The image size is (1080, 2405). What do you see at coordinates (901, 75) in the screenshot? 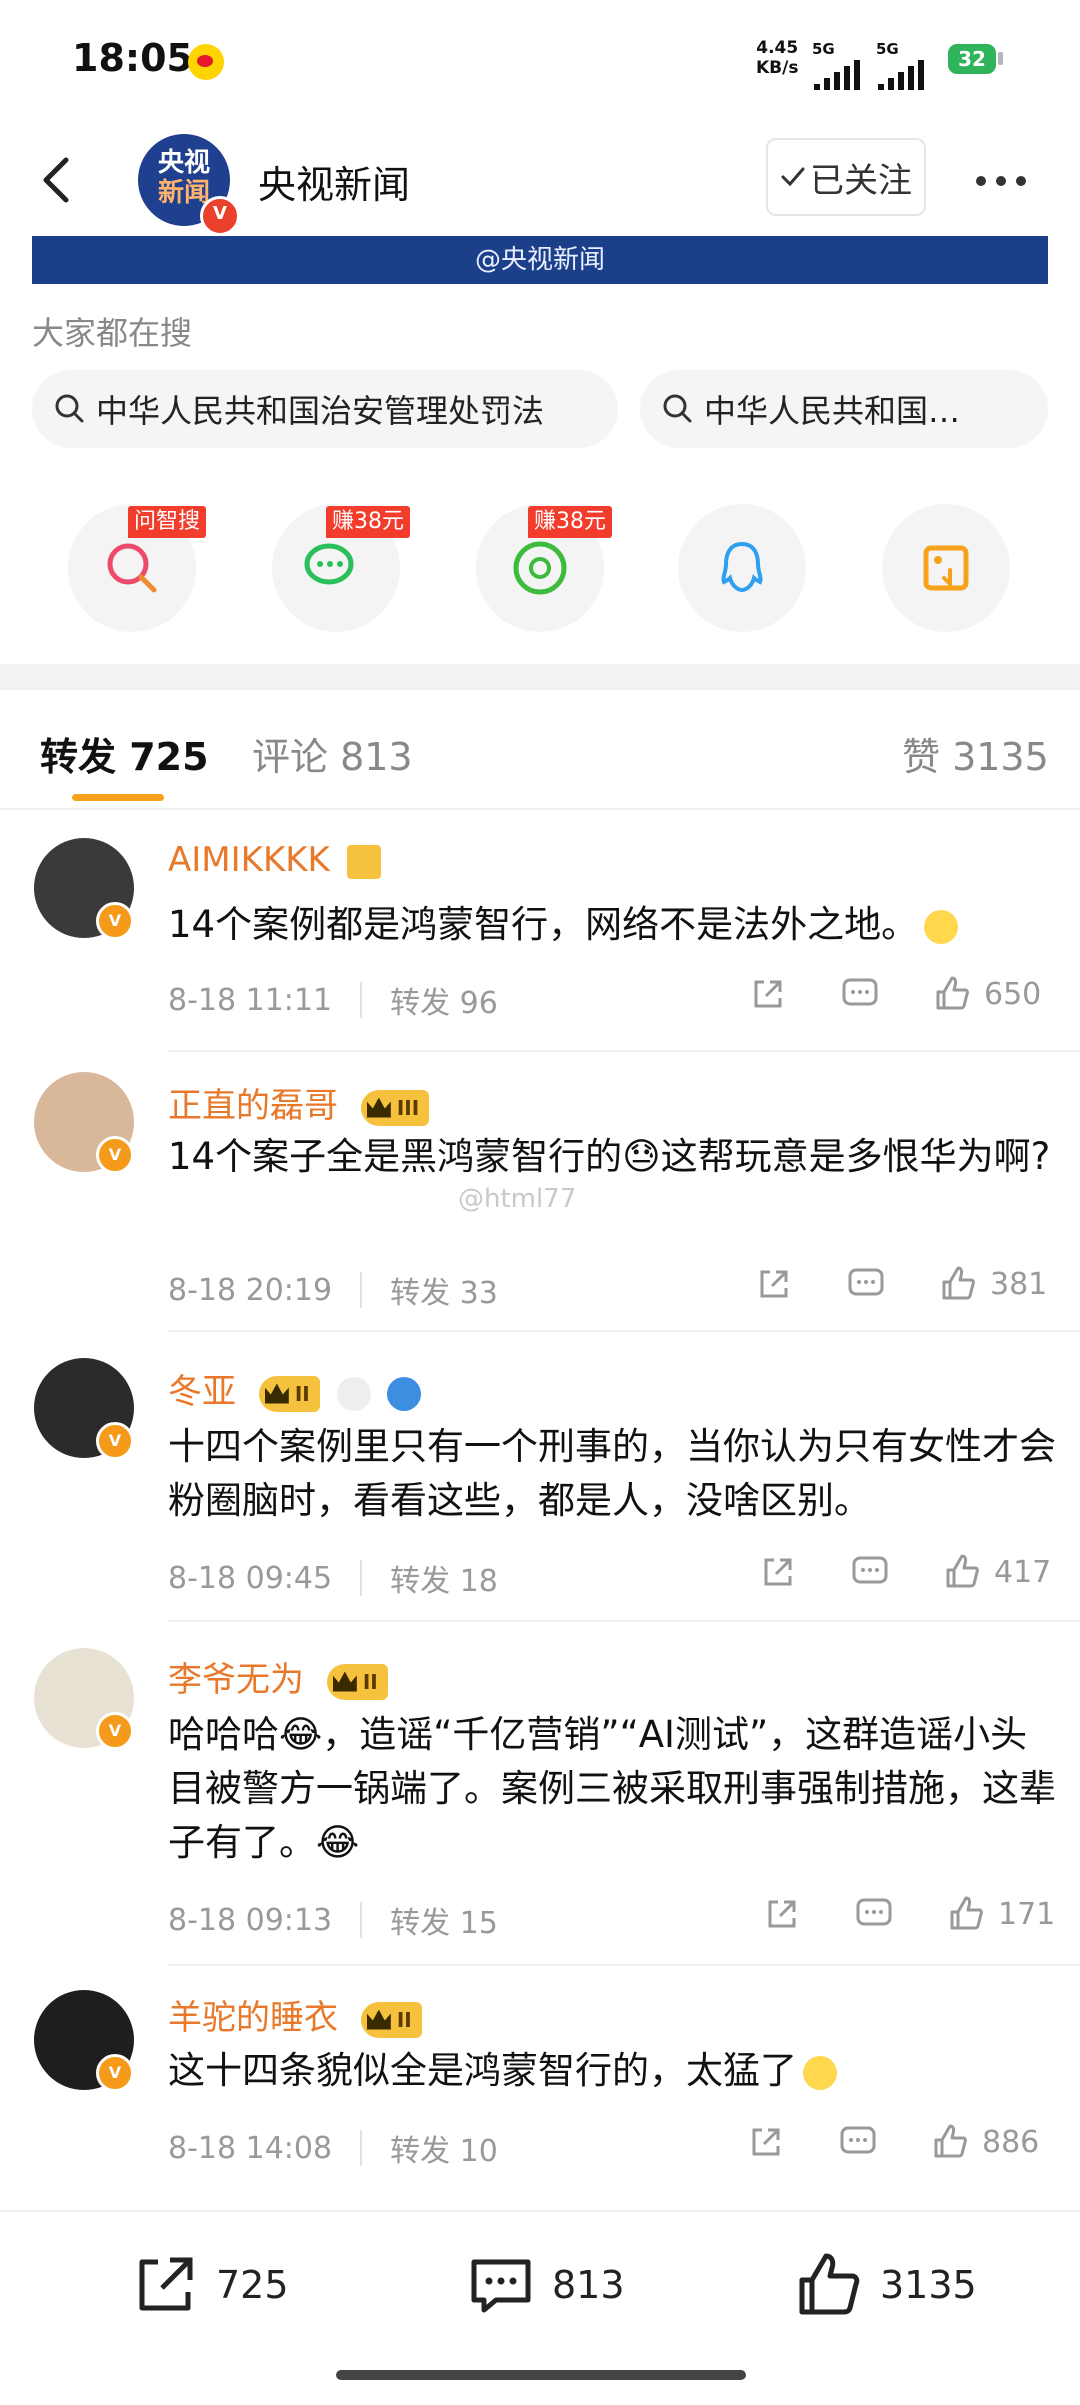
I see `signal-bars-2-icon` at bounding box center [901, 75].